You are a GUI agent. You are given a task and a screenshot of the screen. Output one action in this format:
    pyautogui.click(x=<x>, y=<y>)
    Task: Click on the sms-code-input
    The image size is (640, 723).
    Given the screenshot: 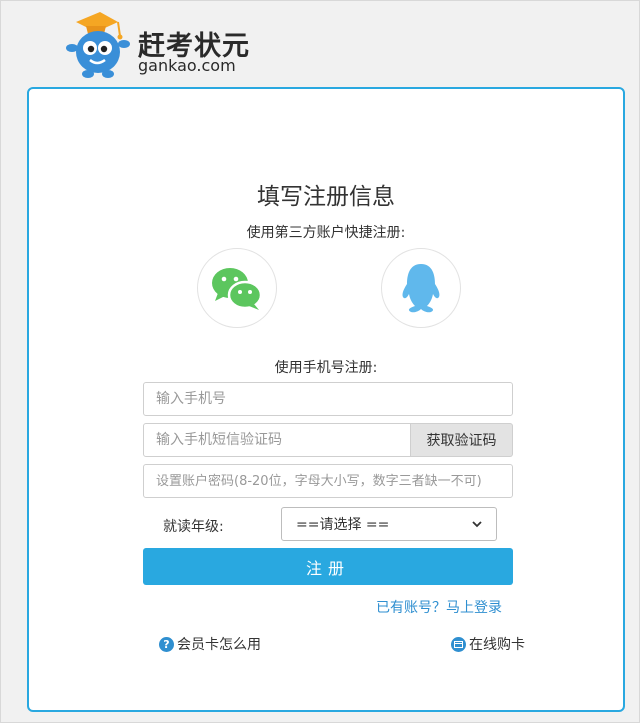 What is the action you would take?
    pyautogui.click(x=277, y=440)
    